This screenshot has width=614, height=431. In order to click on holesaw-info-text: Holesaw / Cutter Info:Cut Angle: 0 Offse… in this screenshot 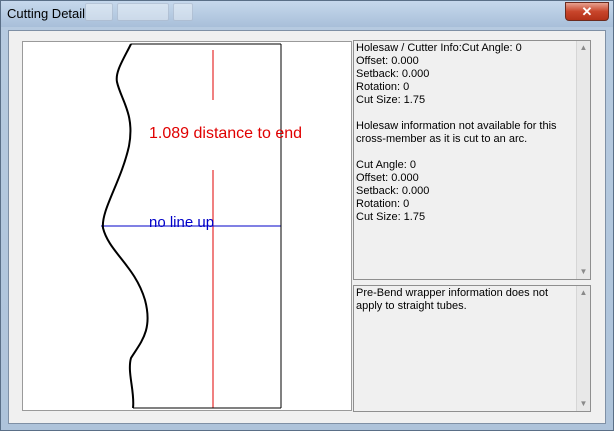, I will do `click(456, 132)`.